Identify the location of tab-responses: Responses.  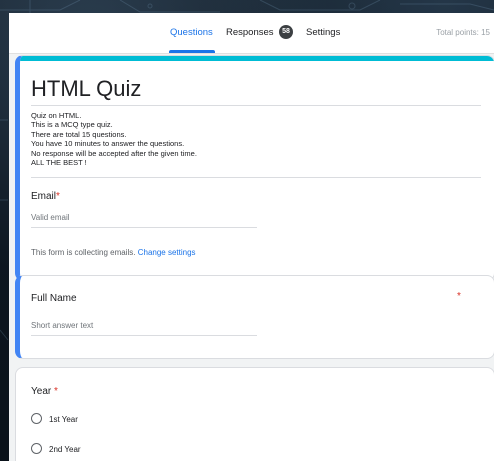
(250, 32).